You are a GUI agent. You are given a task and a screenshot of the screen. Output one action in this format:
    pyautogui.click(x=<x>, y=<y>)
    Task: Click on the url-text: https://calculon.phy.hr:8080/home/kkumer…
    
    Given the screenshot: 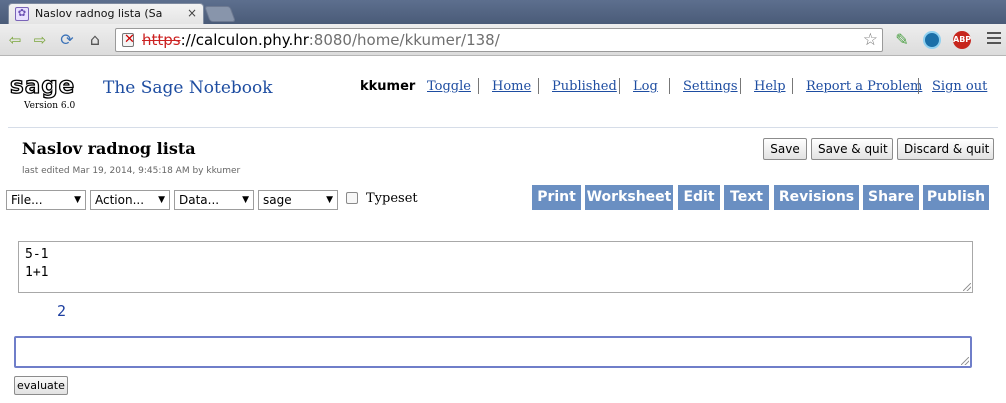 What is the action you would take?
    pyautogui.click(x=321, y=40)
    